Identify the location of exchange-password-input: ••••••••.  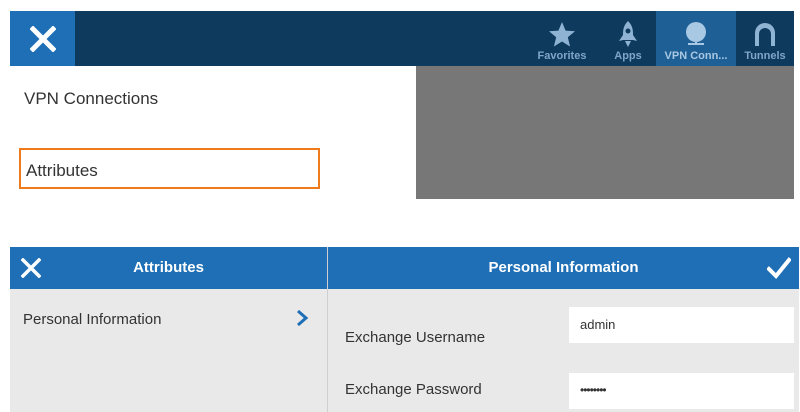
(681, 391).